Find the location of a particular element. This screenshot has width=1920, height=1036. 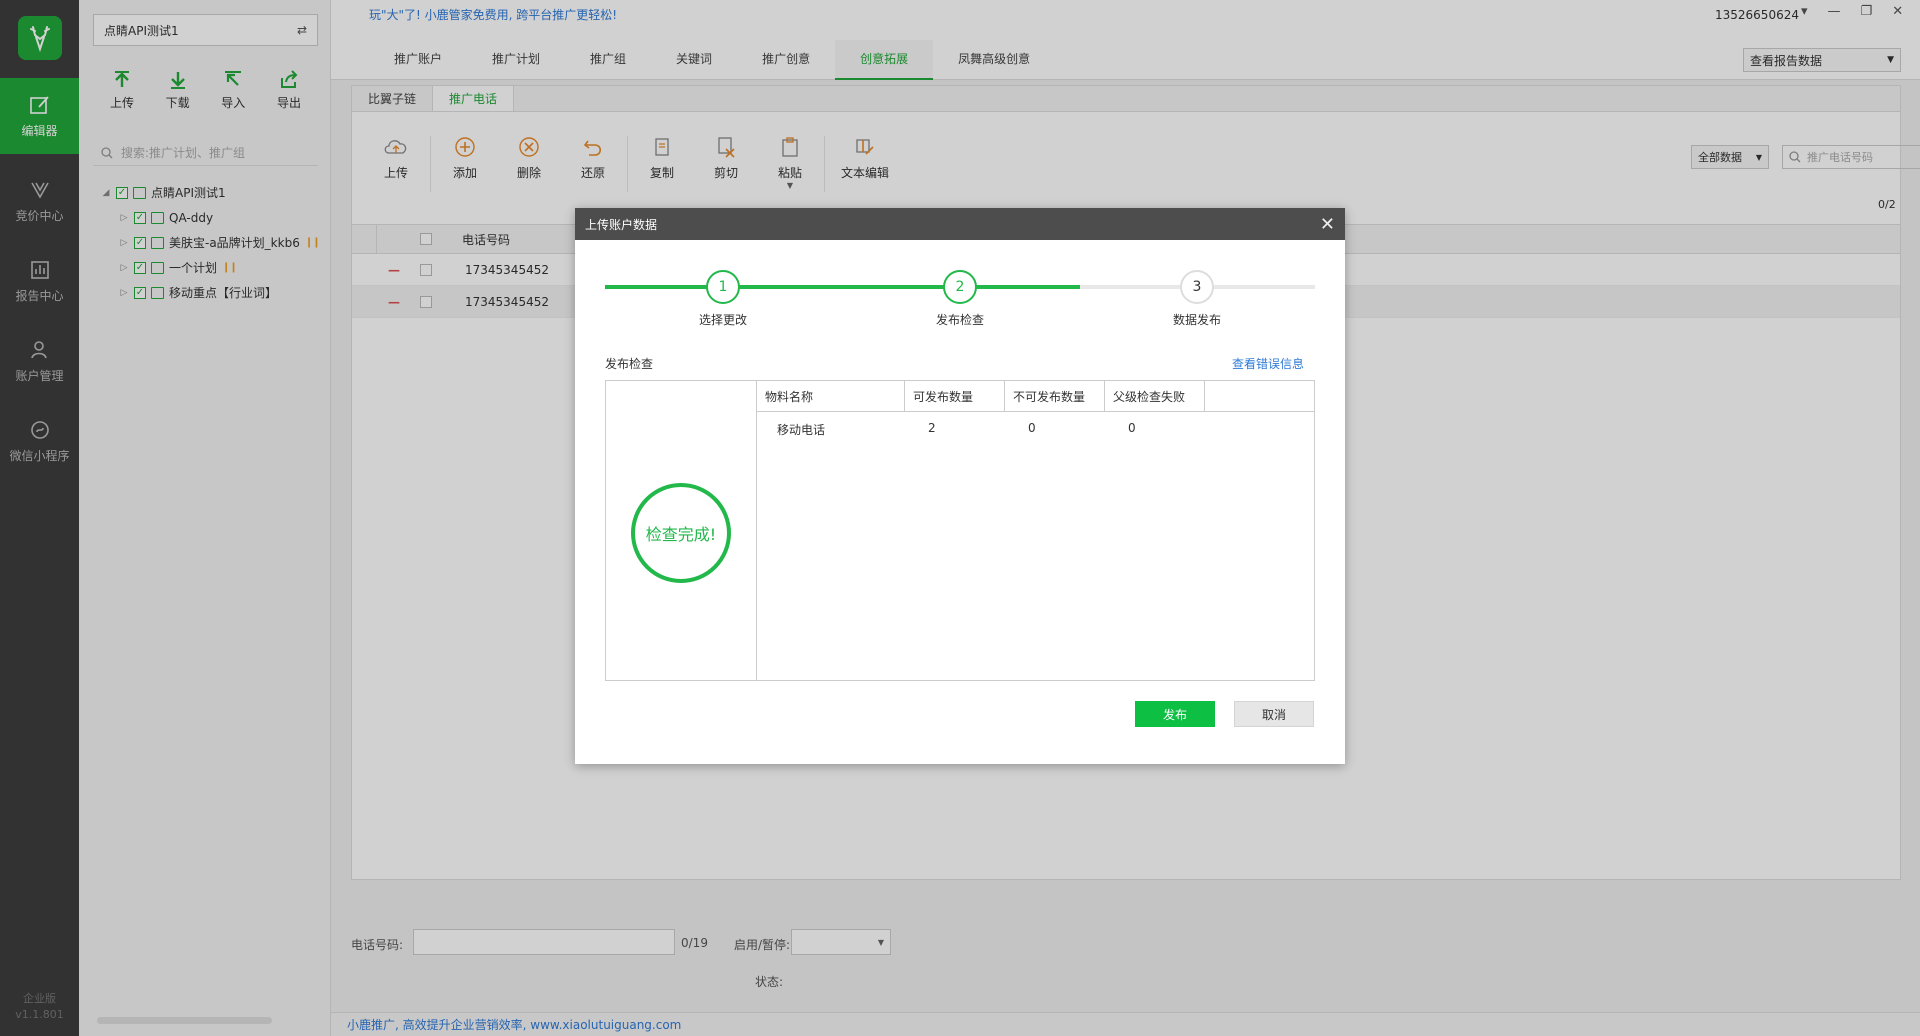

column-header-publishable: 可发布数量 is located at coordinates (955, 396).